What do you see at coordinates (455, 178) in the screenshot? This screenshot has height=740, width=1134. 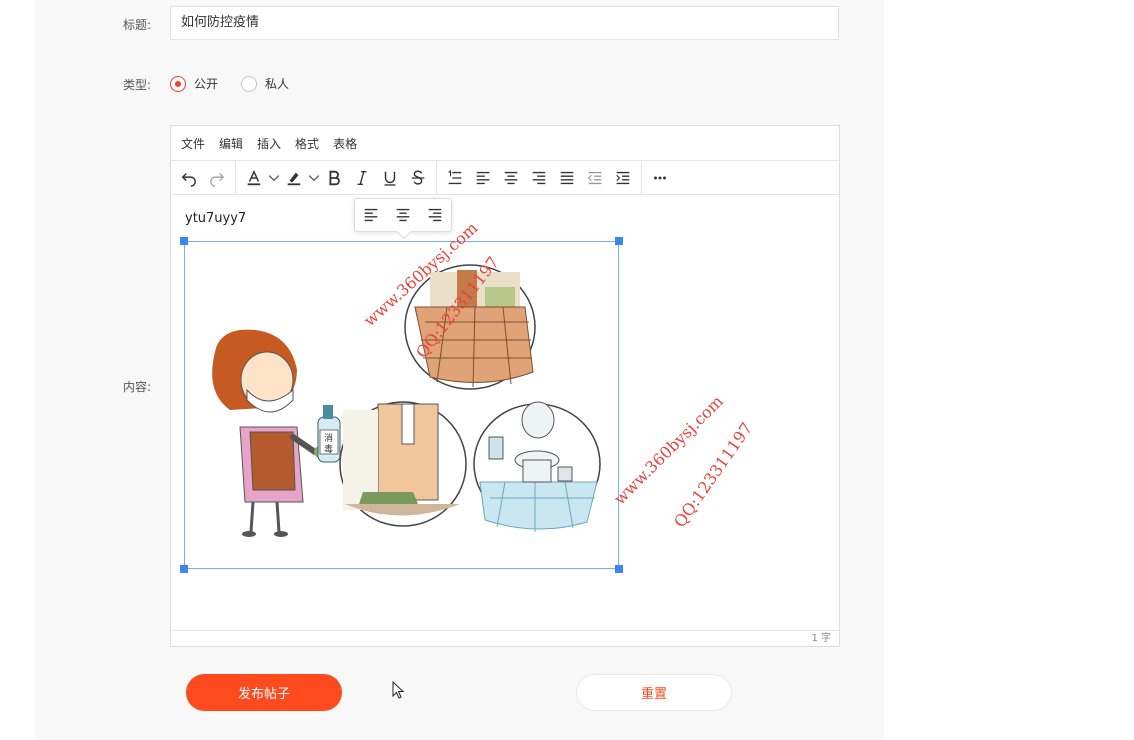 I see `line-height-icon` at bounding box center [455, 178].